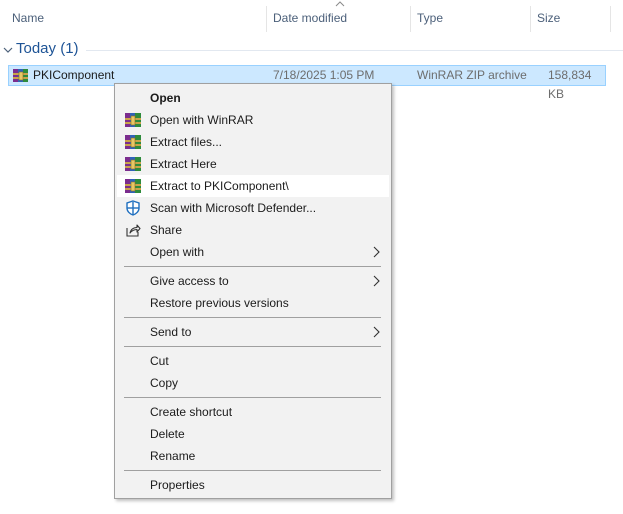 The height and width of the screenshot is (514, 623). What do you see at coordinates (165, 98) in the screenshot?
I see `menu-item-label: Open` at bounding box center [165, 98].